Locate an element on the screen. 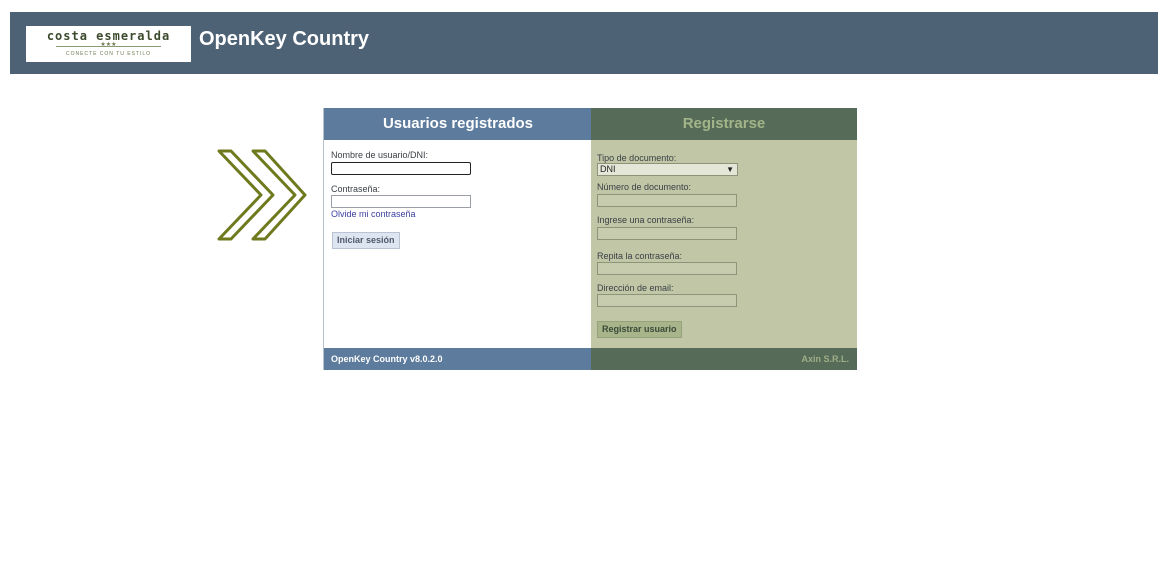 This screenshot has width=1158, height=565. chevron-down-icon: ▼ is located at coordinates (730, 169).